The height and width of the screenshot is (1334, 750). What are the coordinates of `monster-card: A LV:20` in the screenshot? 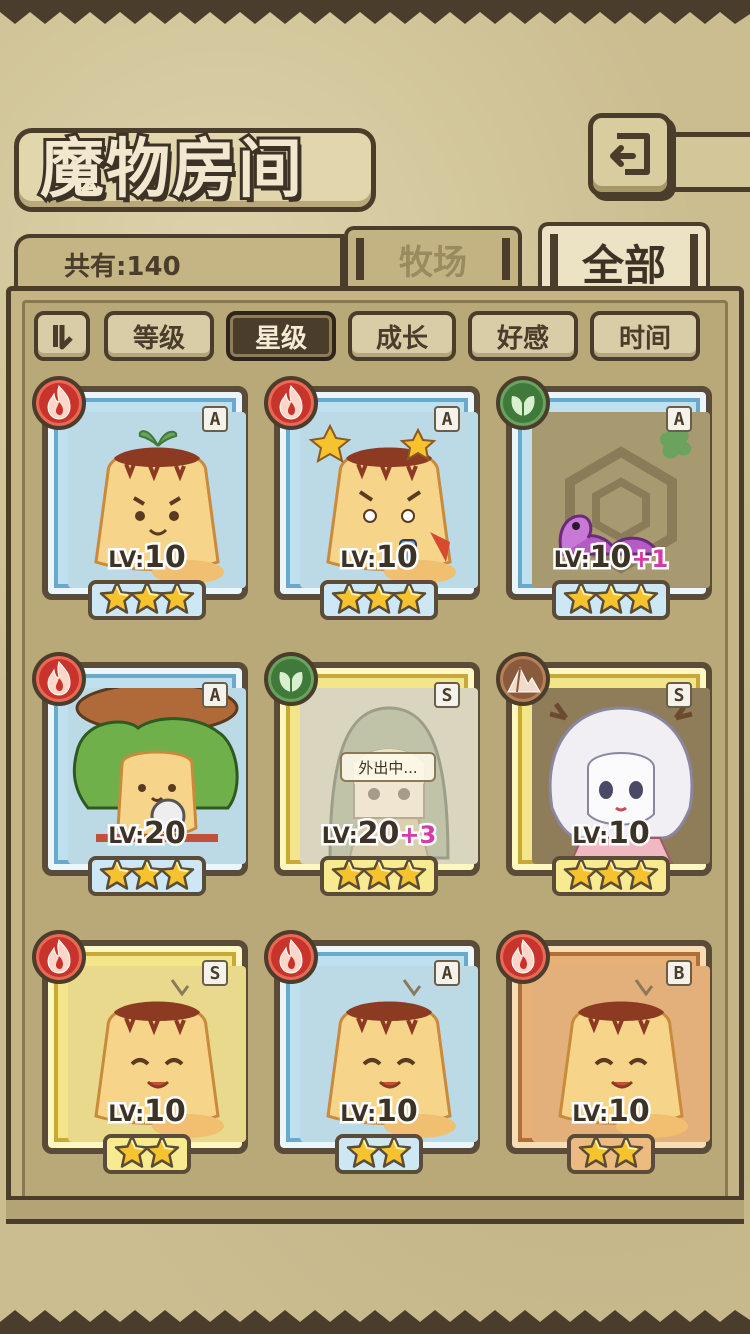 It's located at (145, 774).